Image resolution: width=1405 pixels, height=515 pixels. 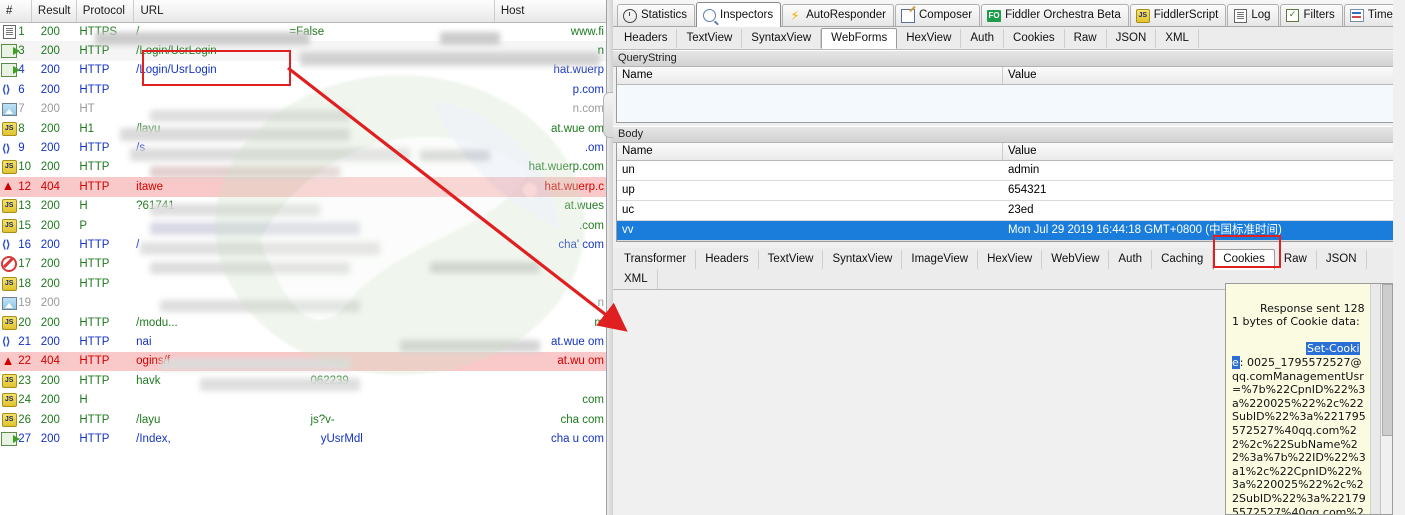 I want to click on tab-label: Filters, so click(x=1319, y=15).